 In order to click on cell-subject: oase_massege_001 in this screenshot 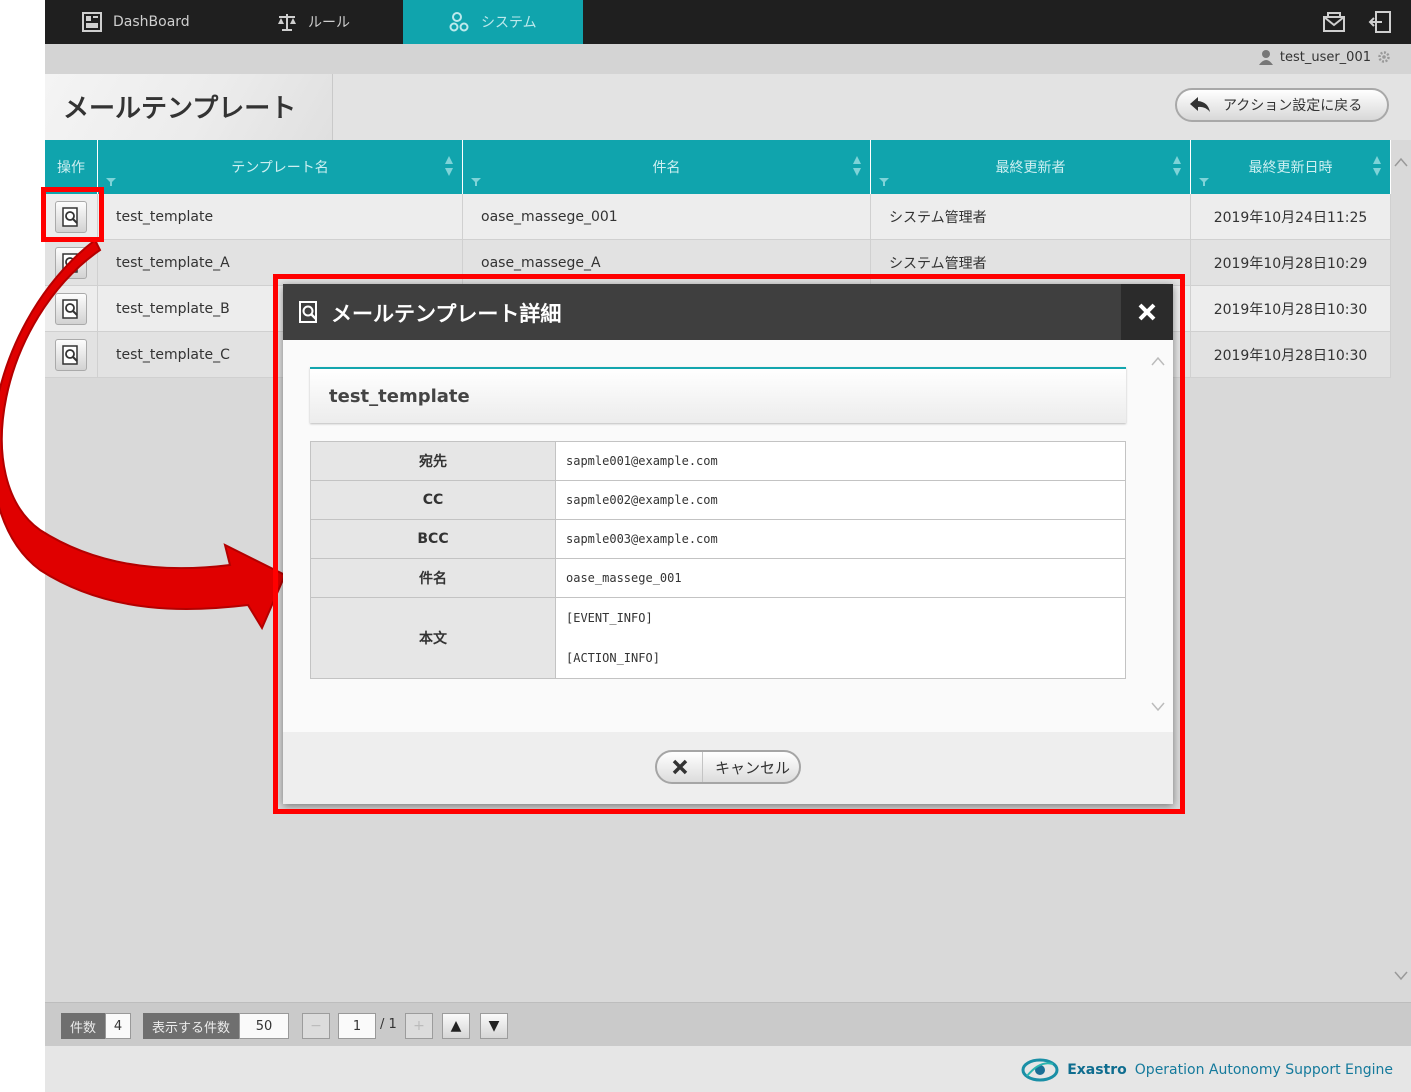, I will do `click(667, 216)`.